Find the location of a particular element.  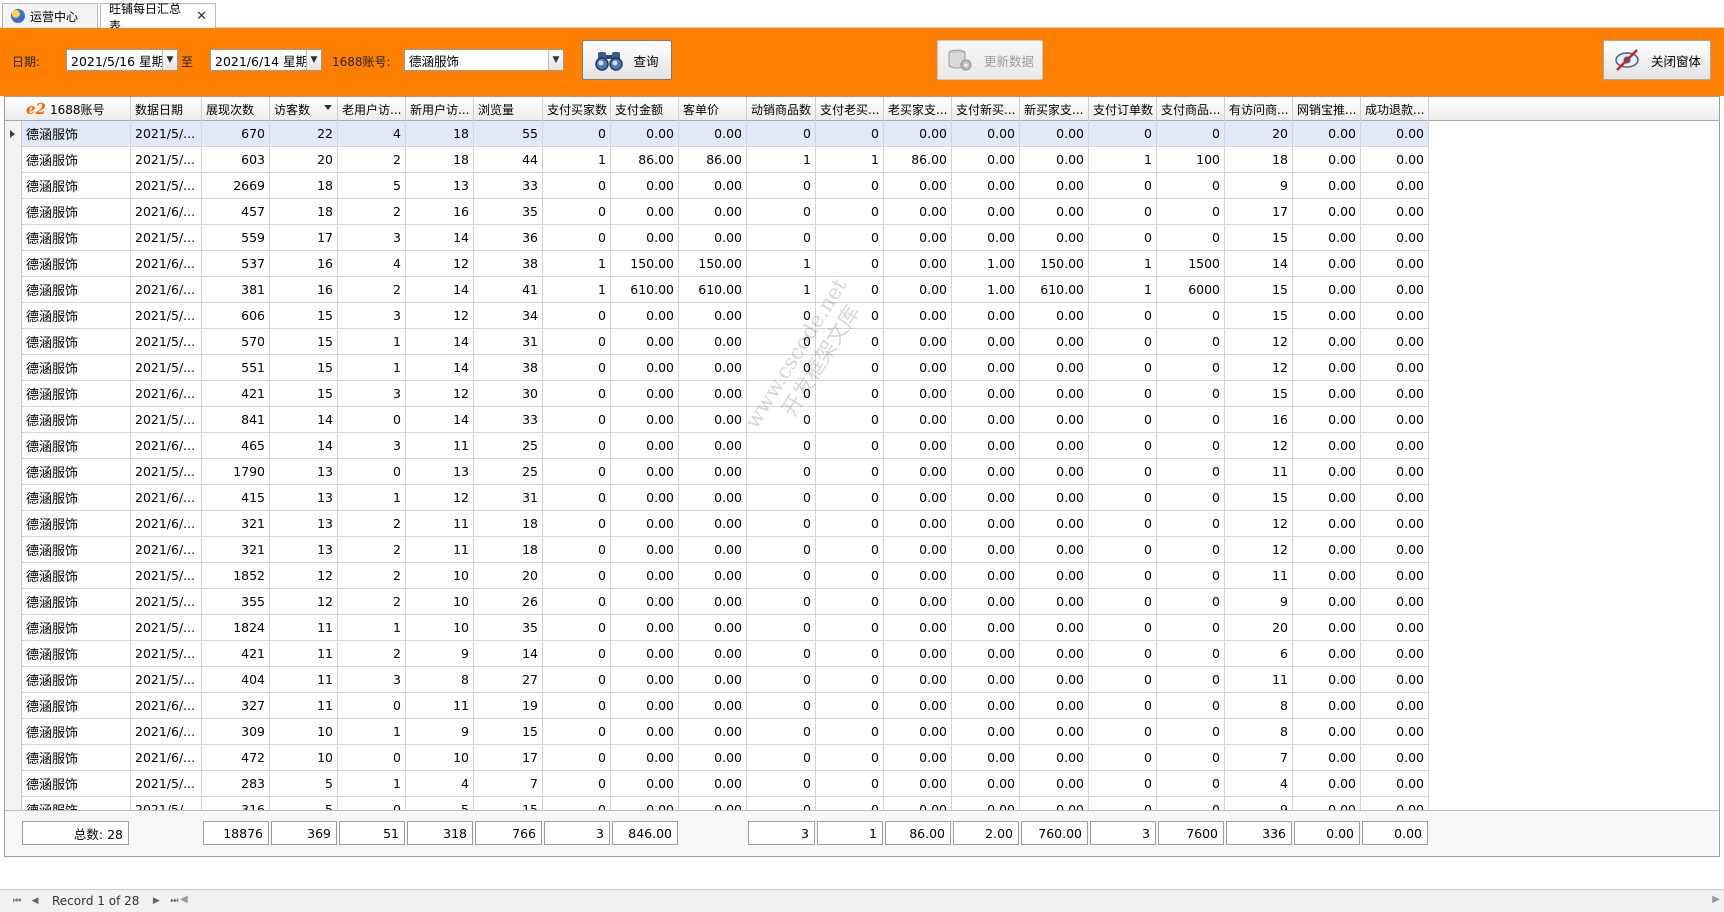

update-data-button: 更新数据 is located at coordinates (990, 60).